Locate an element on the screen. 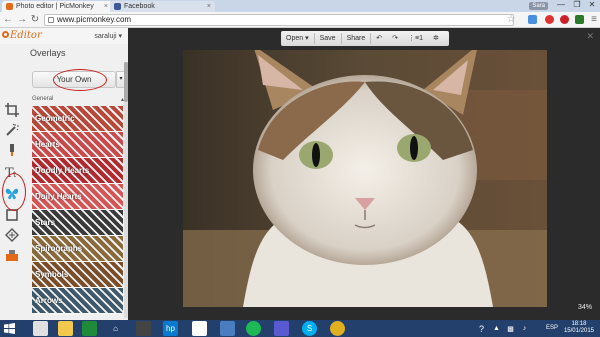  maximize-icon: ❐ is located at coordinates (577, 5).